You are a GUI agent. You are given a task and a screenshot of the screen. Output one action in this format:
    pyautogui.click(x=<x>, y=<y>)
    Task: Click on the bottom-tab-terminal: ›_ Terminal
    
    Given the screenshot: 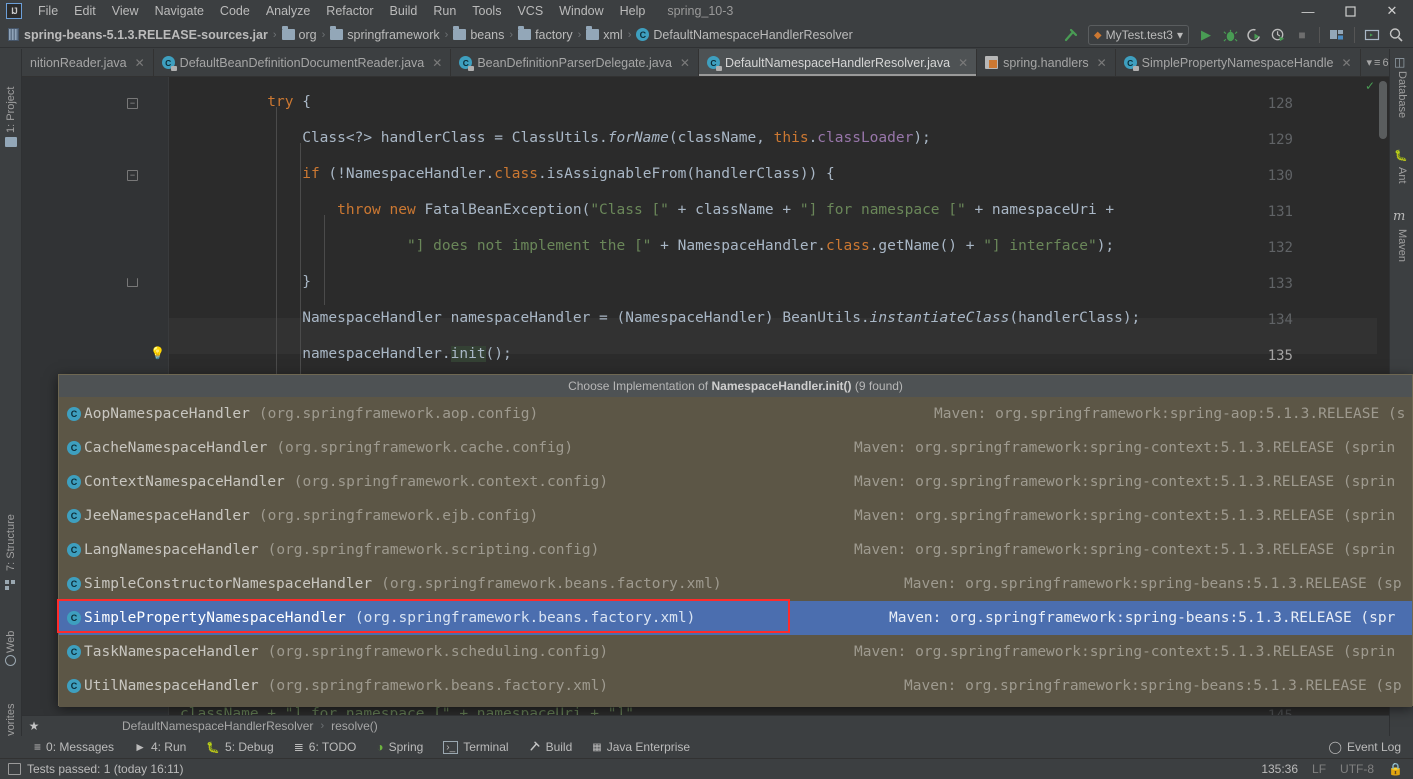 What is the action you would take?
    pyautogui.click(x=475, y=747)
    